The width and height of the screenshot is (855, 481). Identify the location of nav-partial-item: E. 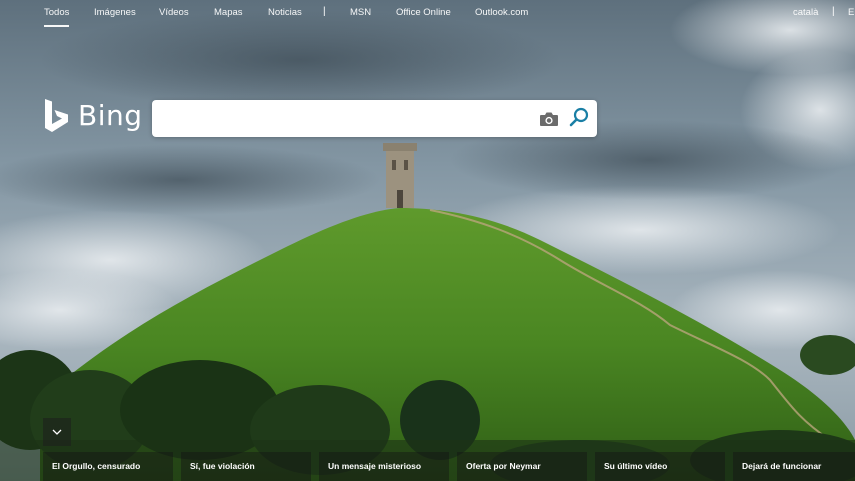
(851, 12).